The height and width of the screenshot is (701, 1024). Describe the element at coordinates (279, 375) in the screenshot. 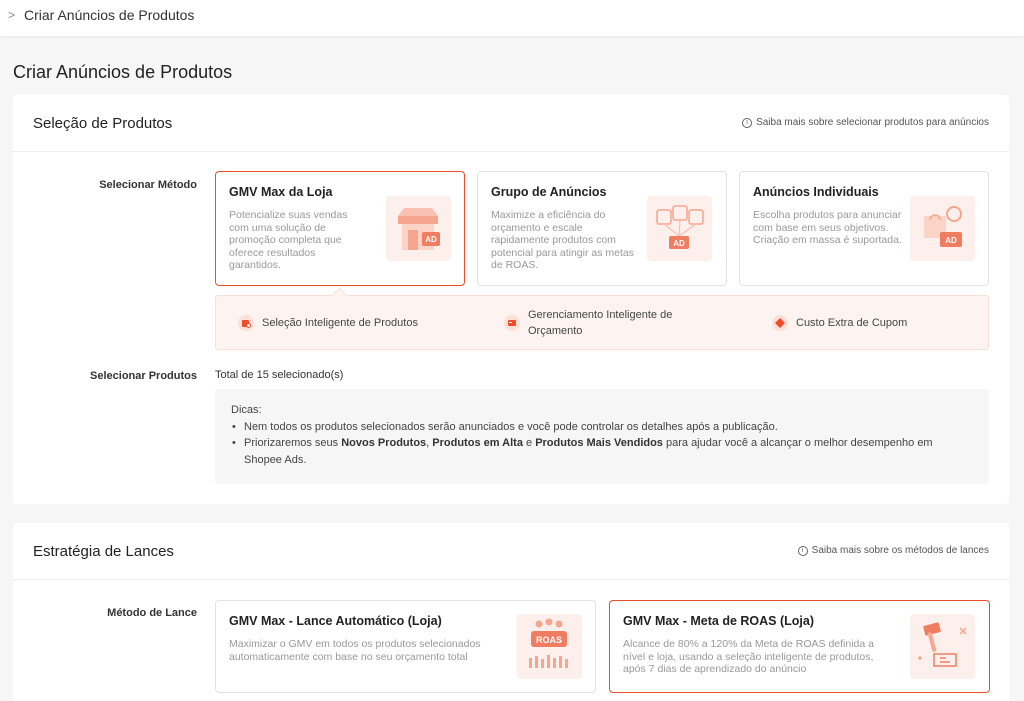

I see `total-selected: Total de 15 selecionado(s)` at that location.